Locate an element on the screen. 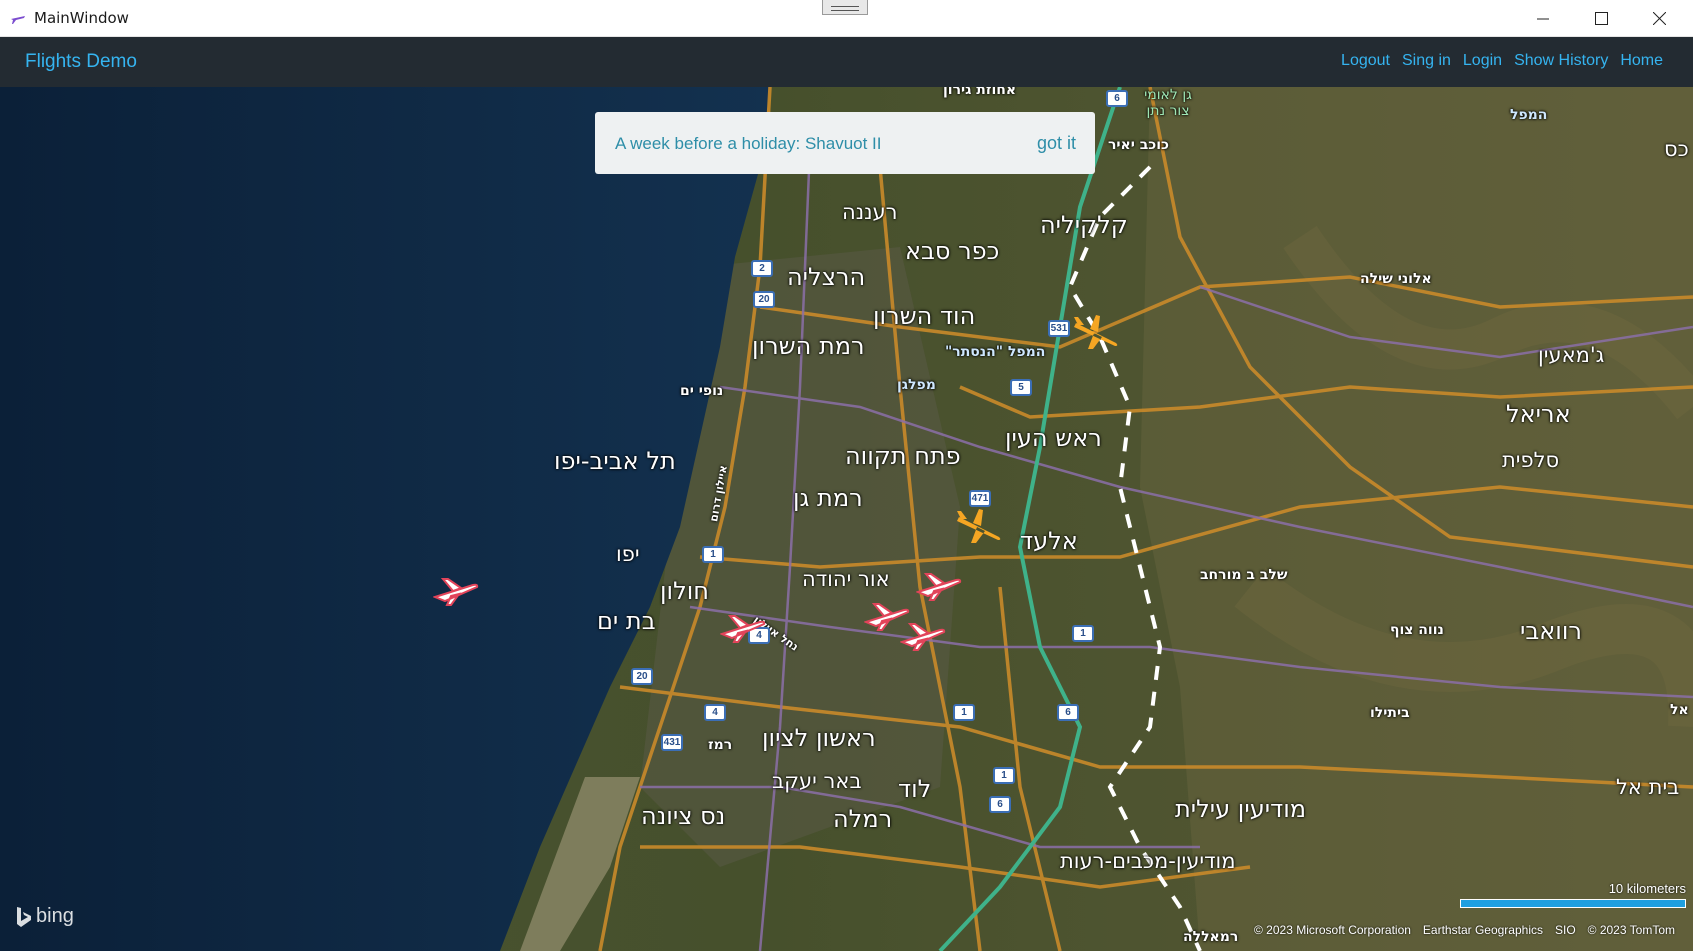 This screenshot has width=1693, height=951. route-shield: 4 is located at coordinates (715, 712).